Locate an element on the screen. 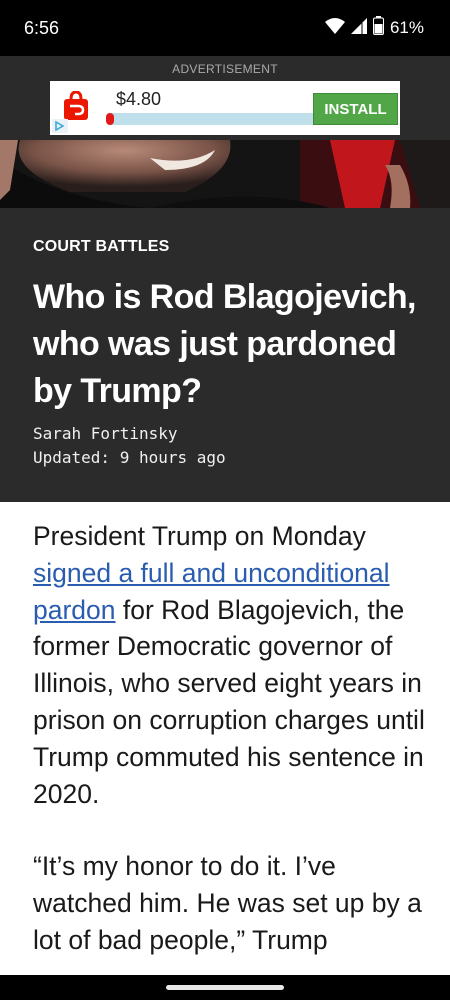  adchoices-icon is located at coordinates (60, 126).